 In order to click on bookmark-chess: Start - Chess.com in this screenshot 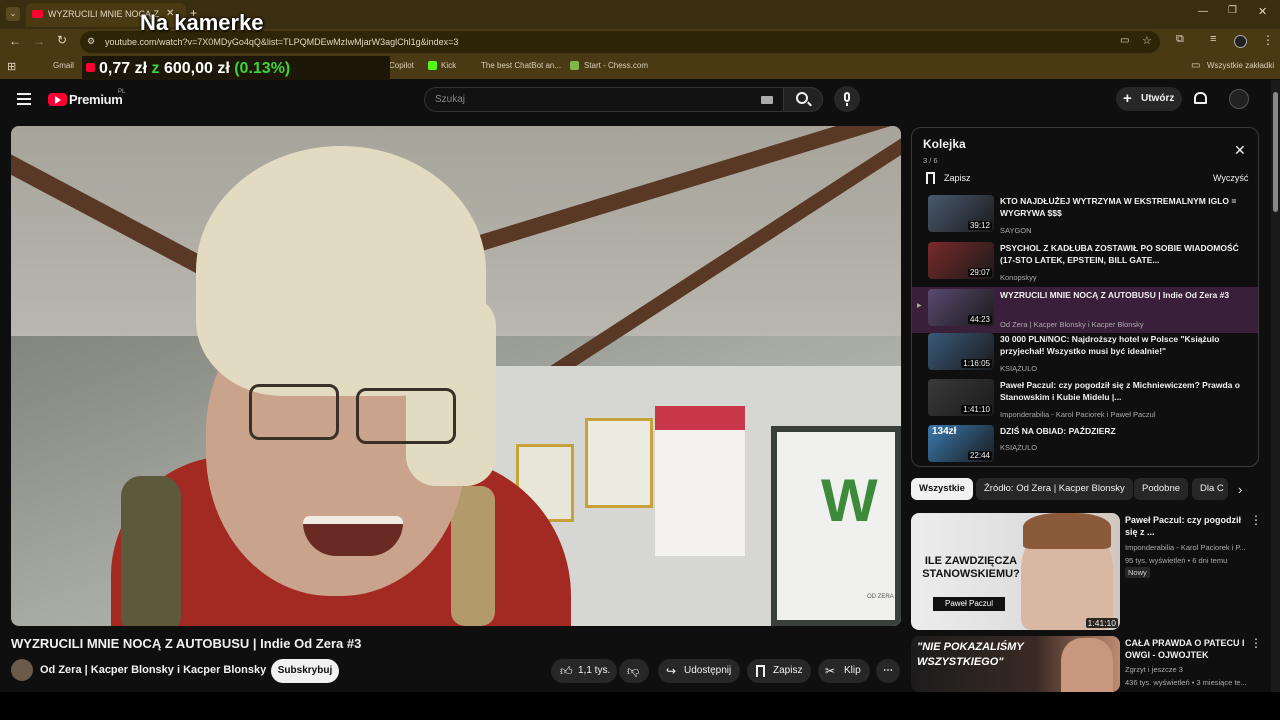, I will do `click(616, 65)`.